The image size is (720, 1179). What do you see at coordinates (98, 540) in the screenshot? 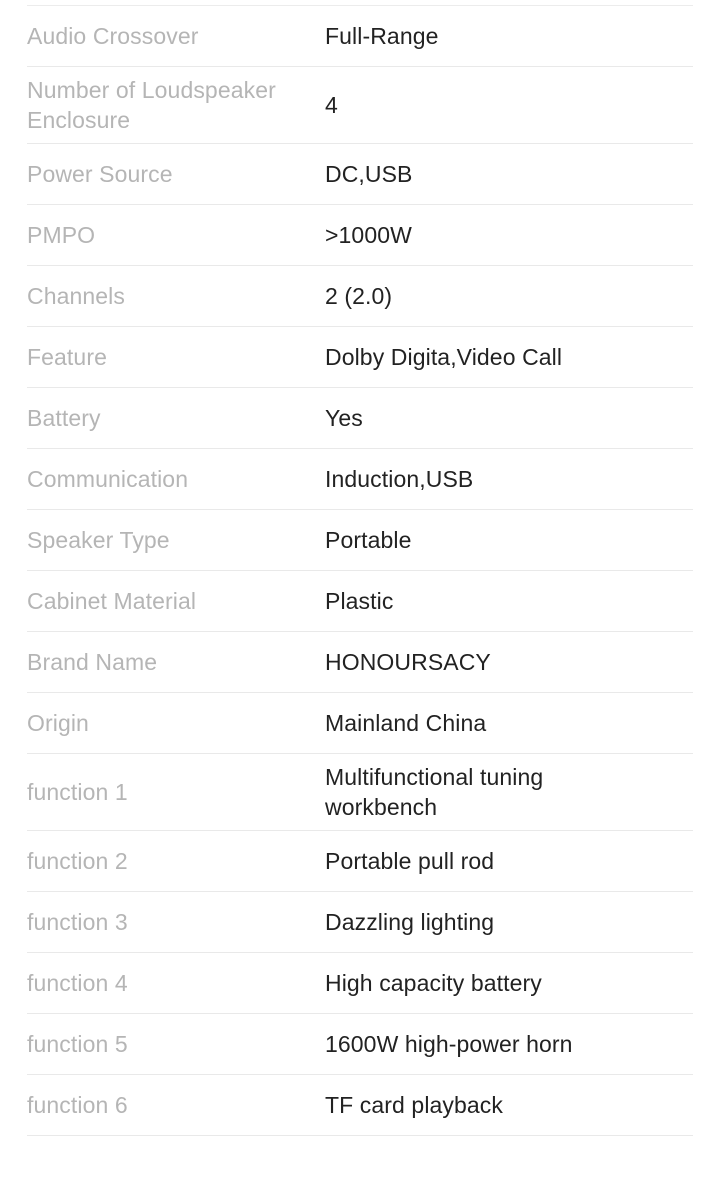
I see `spec-label: Speaker Type` at bounding box center [98, 540].